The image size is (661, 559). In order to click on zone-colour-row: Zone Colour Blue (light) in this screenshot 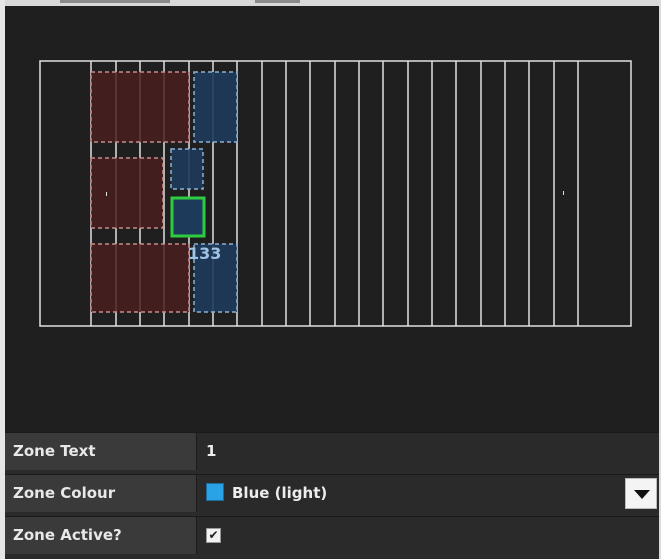, I will do `click(332, 493)`.